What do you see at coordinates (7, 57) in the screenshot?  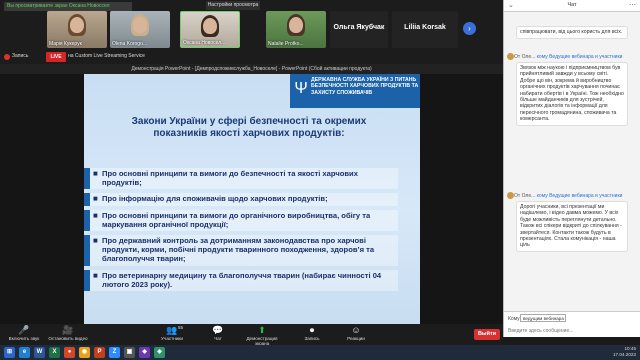 I see `record-dot-icon` at bounding box center [7, 57].